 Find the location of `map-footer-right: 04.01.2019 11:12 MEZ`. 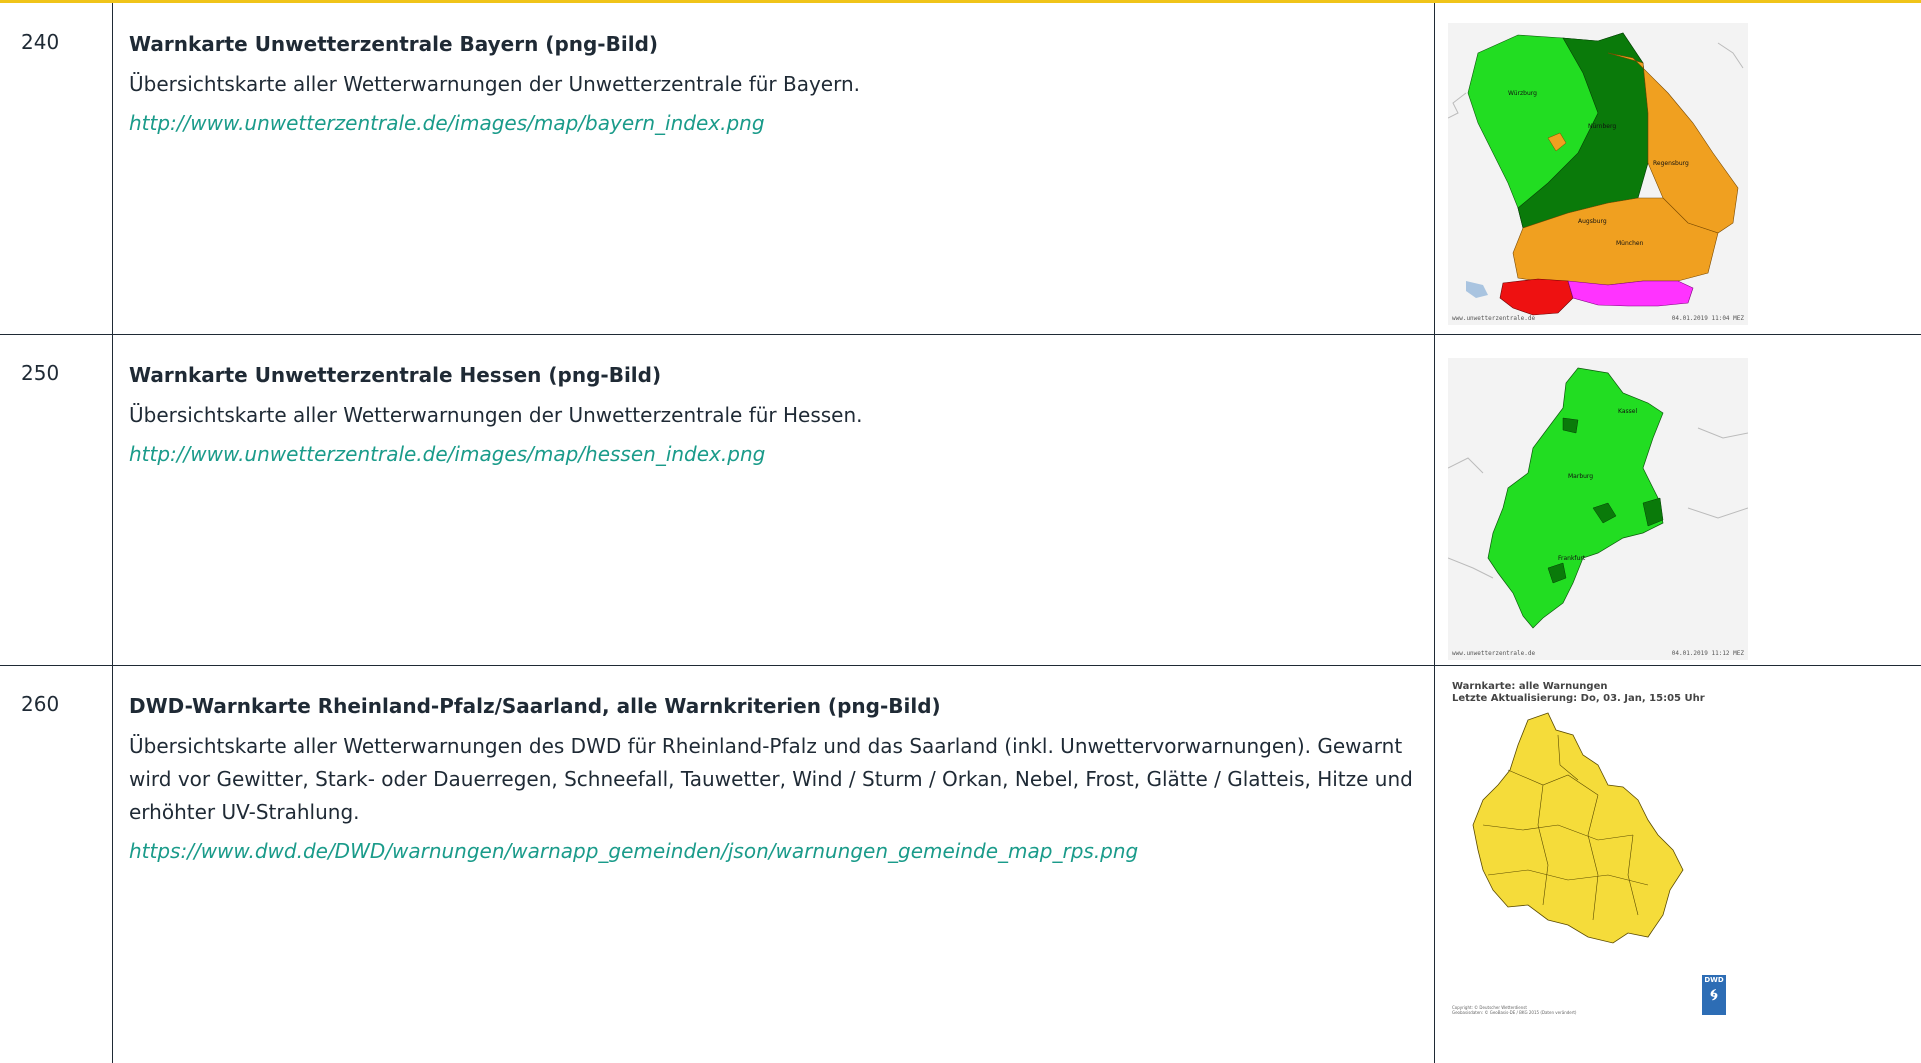

map-footer-right: 04.01.2019 11:12 MEZ is located at coordinates (1707, 653).